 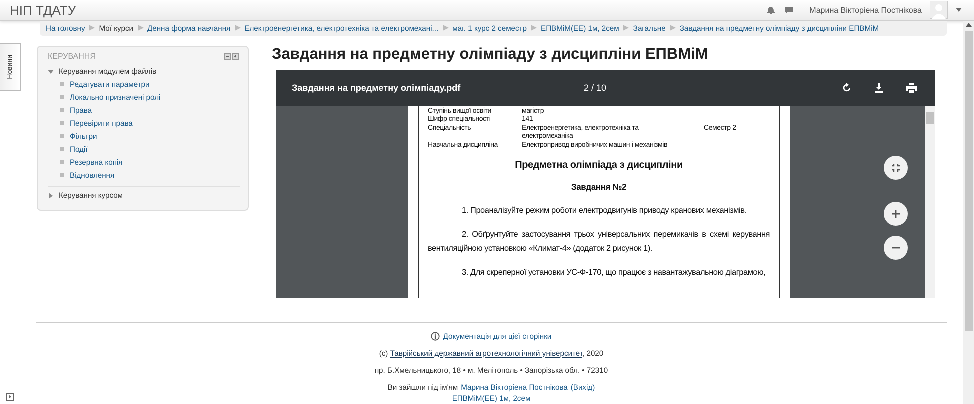 What do you see at coordinates (604, 211) in the screenshot?
I see `document-paragraph: 1. Проаналізуйте режим роботи електродвигунів приводу кранових механізмів.` at bounding box center [604, 211].